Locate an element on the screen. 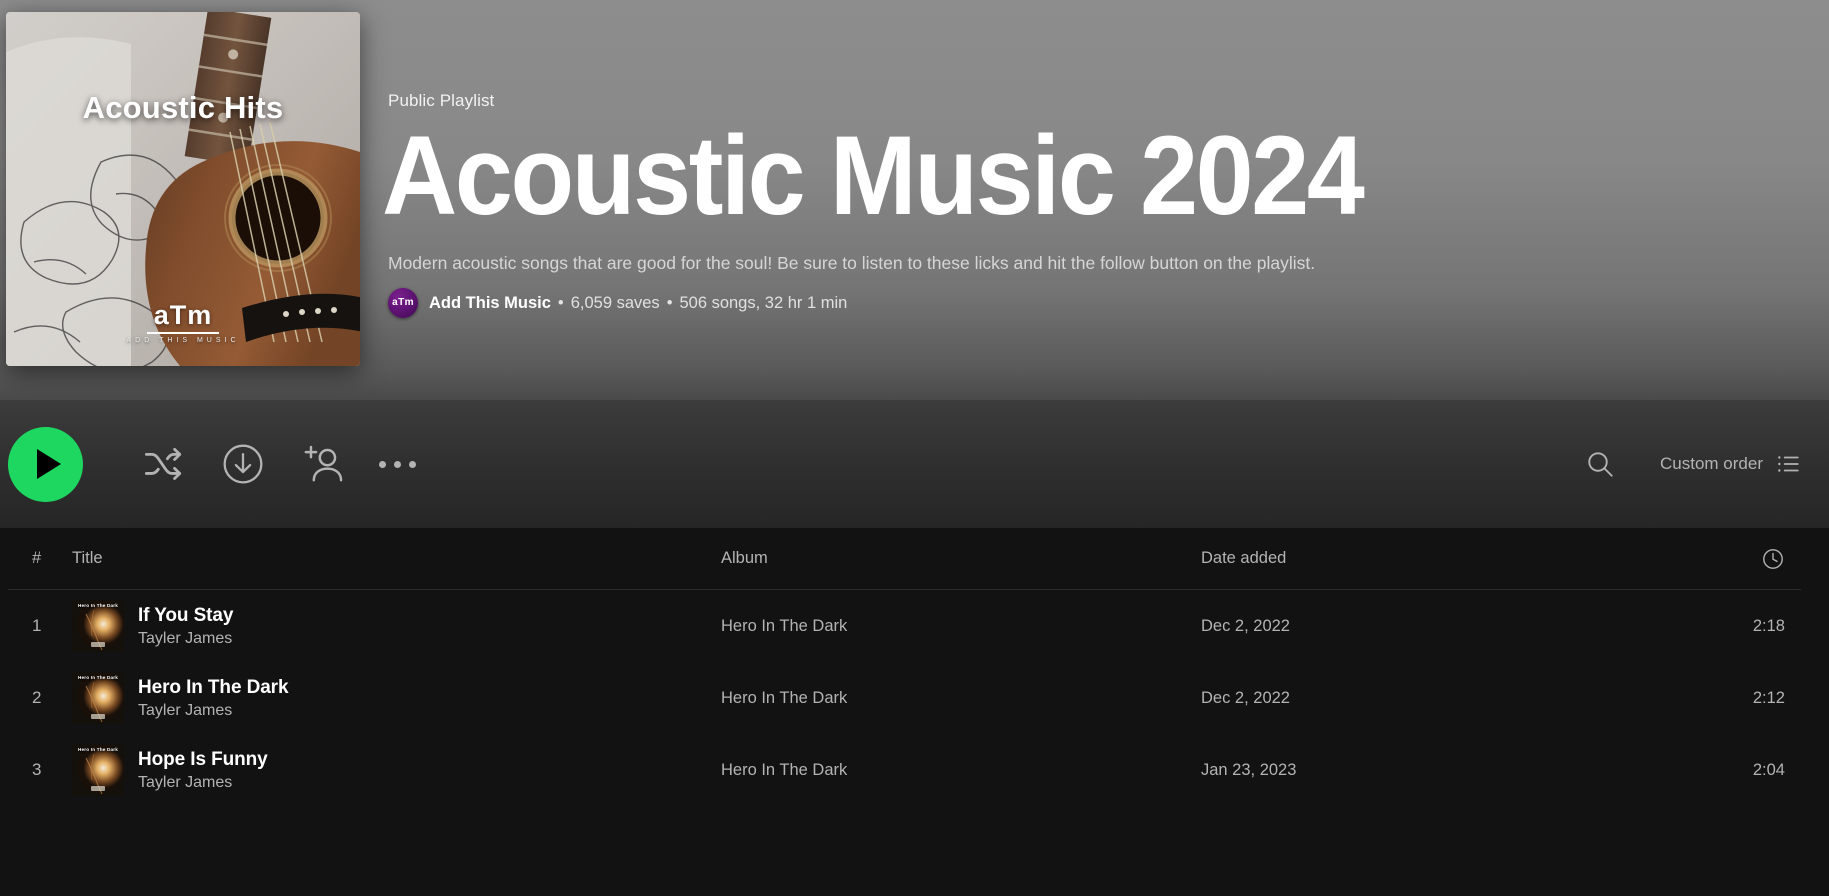 The height and width of the screenshot is (896, 1829). column-header-date-added: Date added is located at coordinates (1244, 558).